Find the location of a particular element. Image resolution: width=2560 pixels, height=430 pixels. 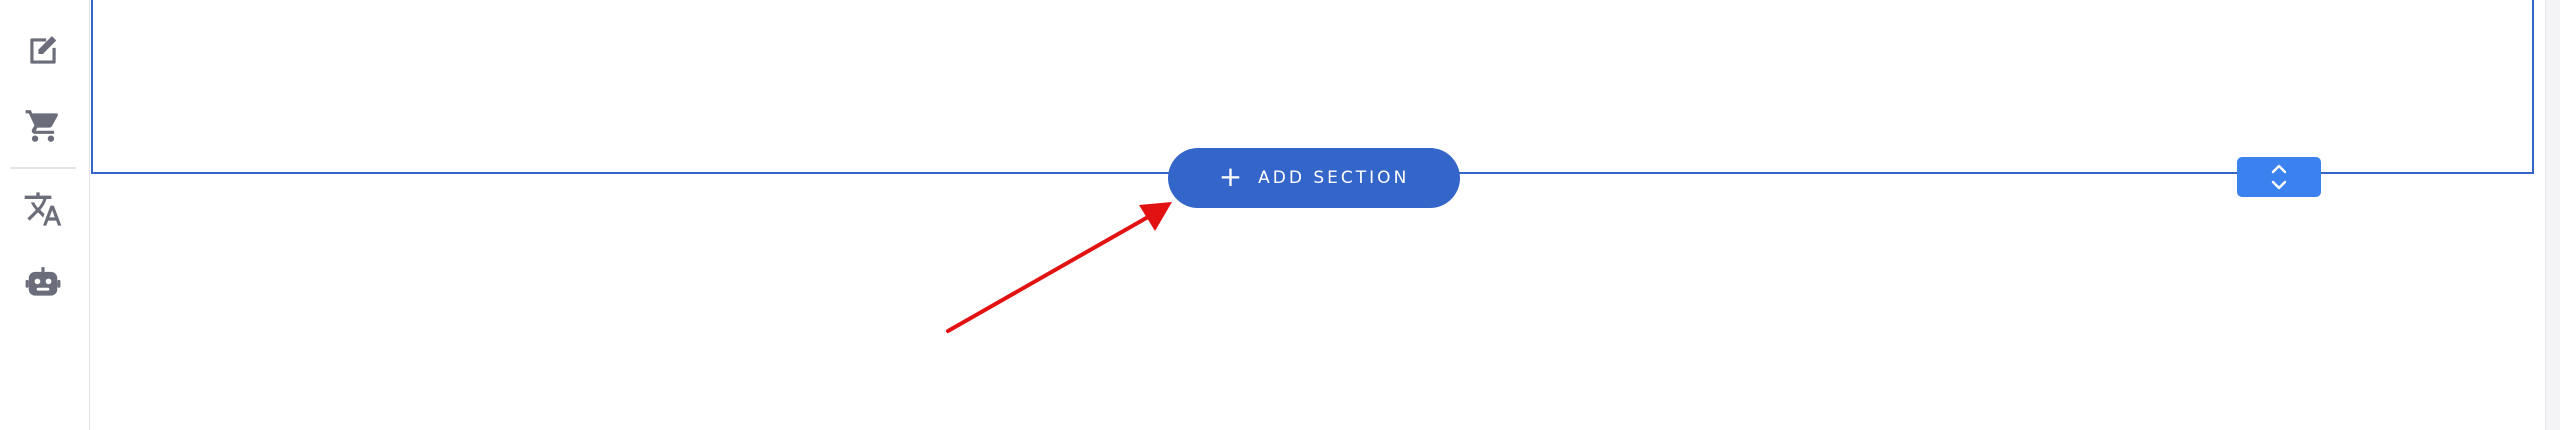

cart-button is located at coordinates (43, 126).